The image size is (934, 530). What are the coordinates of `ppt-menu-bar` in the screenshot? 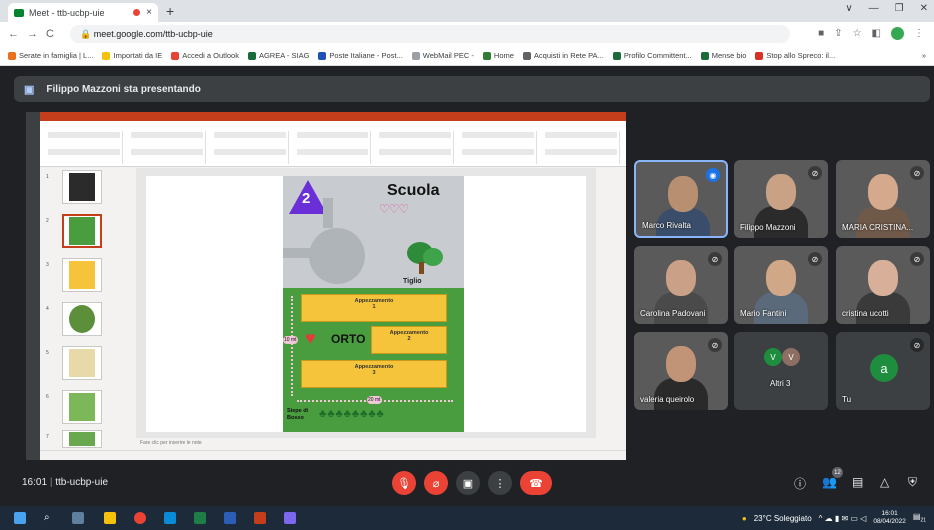 It's located at (333, 125).